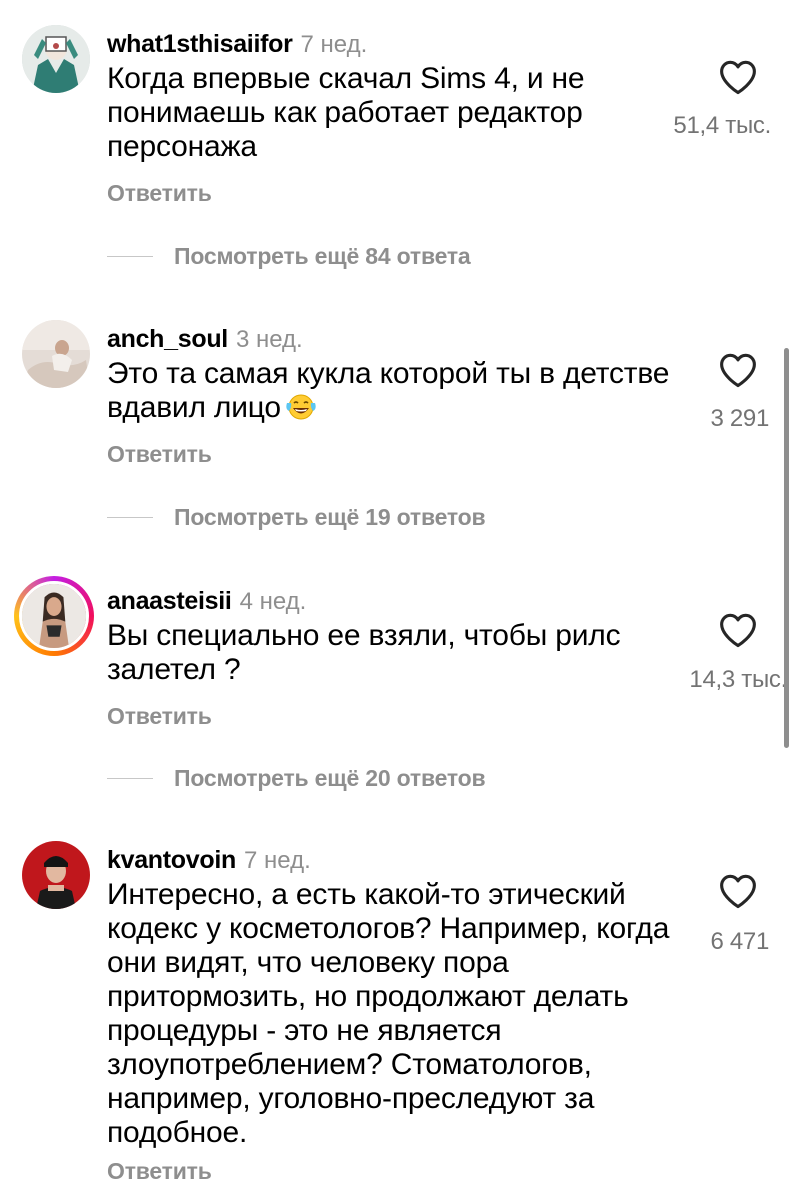 The image size is (795, 1200). Describe the element at coordinates (330, 778) in the screenshot. I see `view-more-replies-label: Посмотреть ещё 20 ответов` at that location.